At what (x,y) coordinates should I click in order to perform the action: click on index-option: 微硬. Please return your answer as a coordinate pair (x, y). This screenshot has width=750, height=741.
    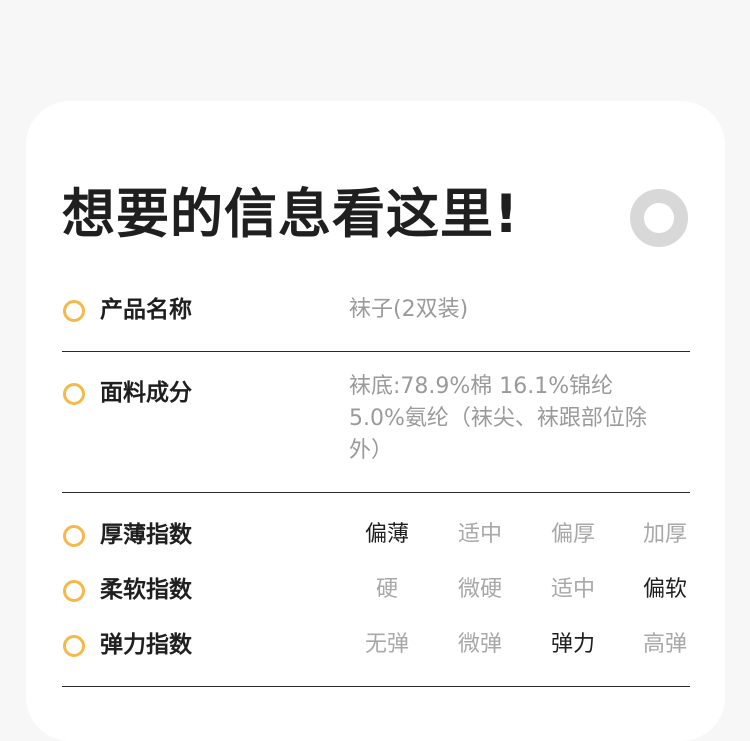
    Looking at the image, I should click on (479, 589).